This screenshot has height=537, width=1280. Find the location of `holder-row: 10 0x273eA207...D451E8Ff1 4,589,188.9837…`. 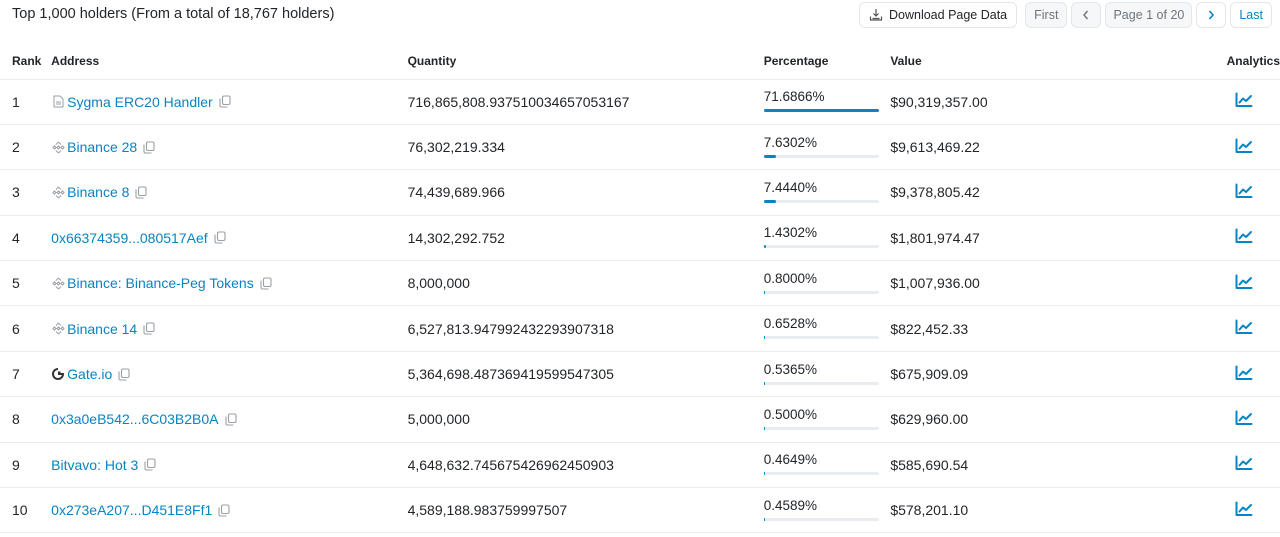

holder-row: 10 0x273eA207...D451E8Ff1 4,589,188.9837… is located at coordinates (640, 510).